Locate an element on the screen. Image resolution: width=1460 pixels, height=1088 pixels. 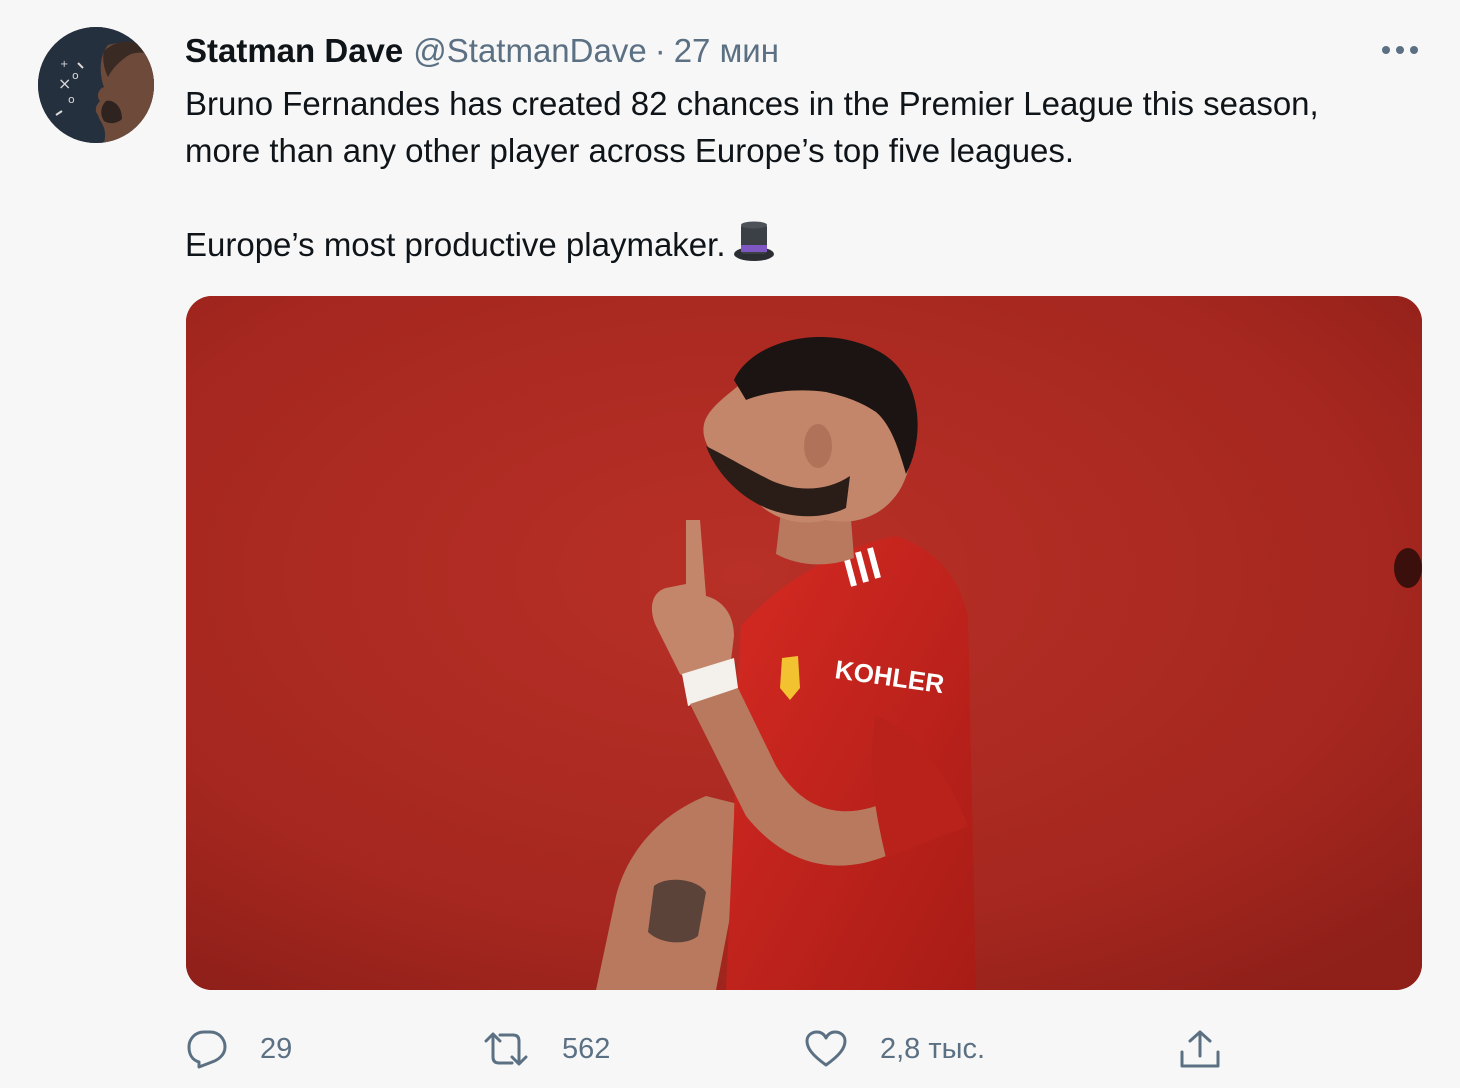
reply-count: 29 is located at coordinates (276, 1048).